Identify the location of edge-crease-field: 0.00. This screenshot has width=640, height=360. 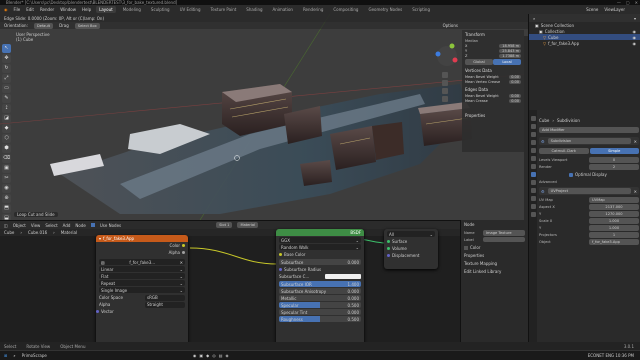
(515, 101).